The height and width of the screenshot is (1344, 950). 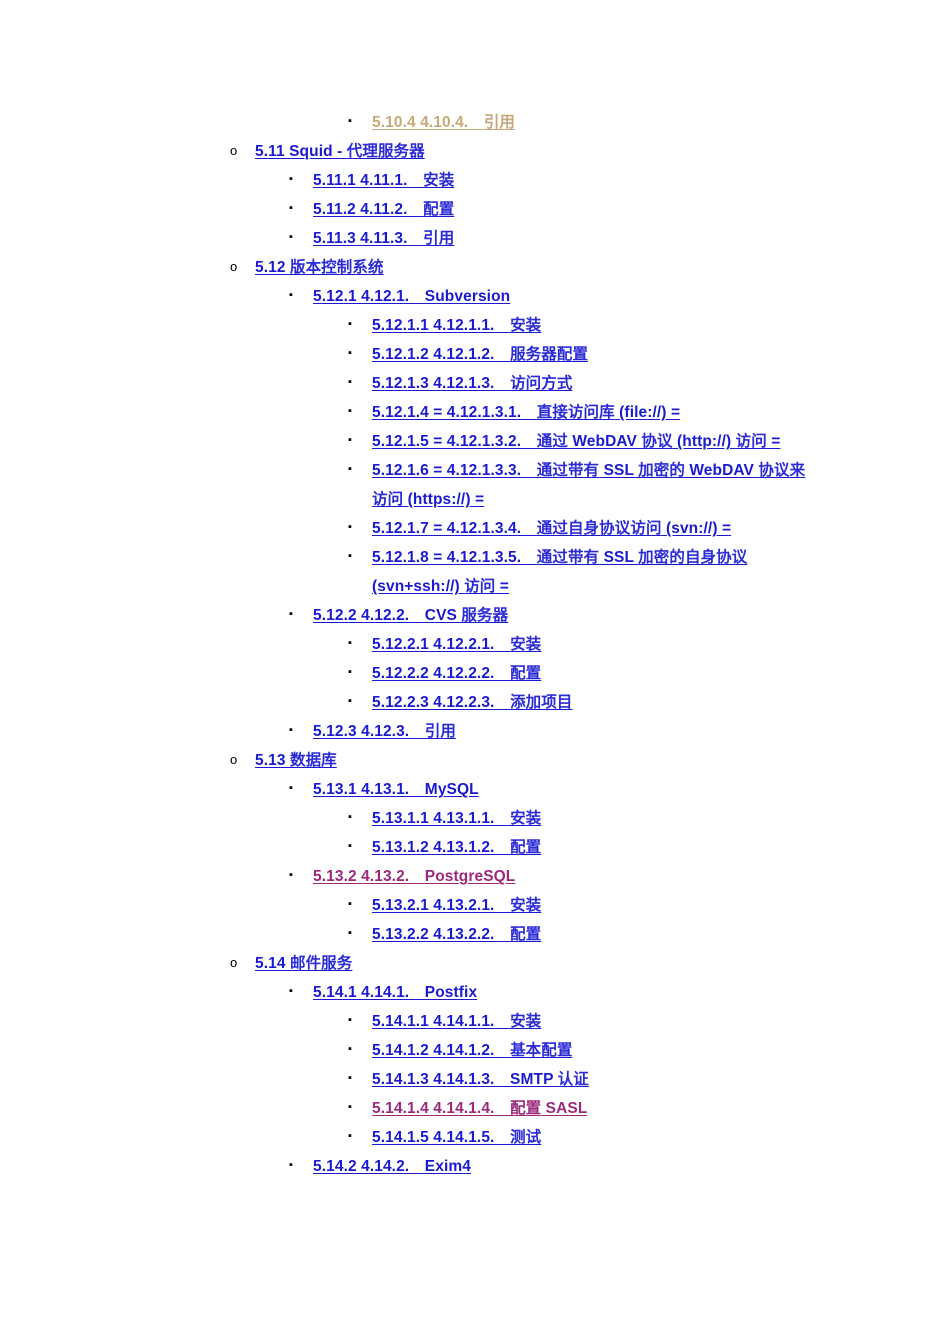 I want to click on toc-entry: ▪ 5.12.2.1 4.12.2.1. 安装, so click(x=475, y=644).